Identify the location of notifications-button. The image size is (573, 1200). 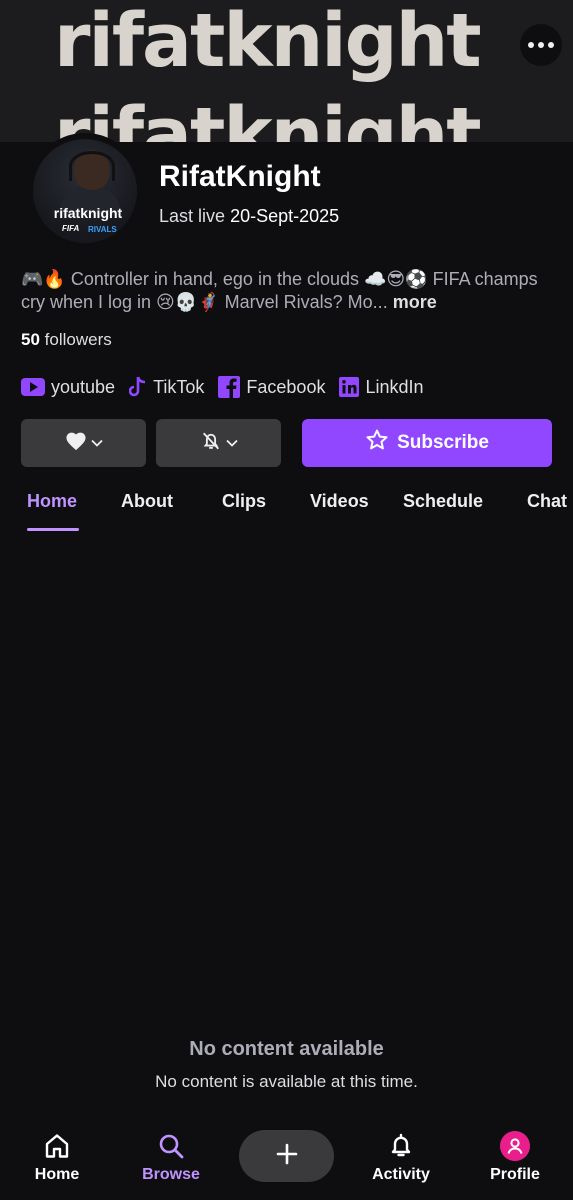
(218, 443).